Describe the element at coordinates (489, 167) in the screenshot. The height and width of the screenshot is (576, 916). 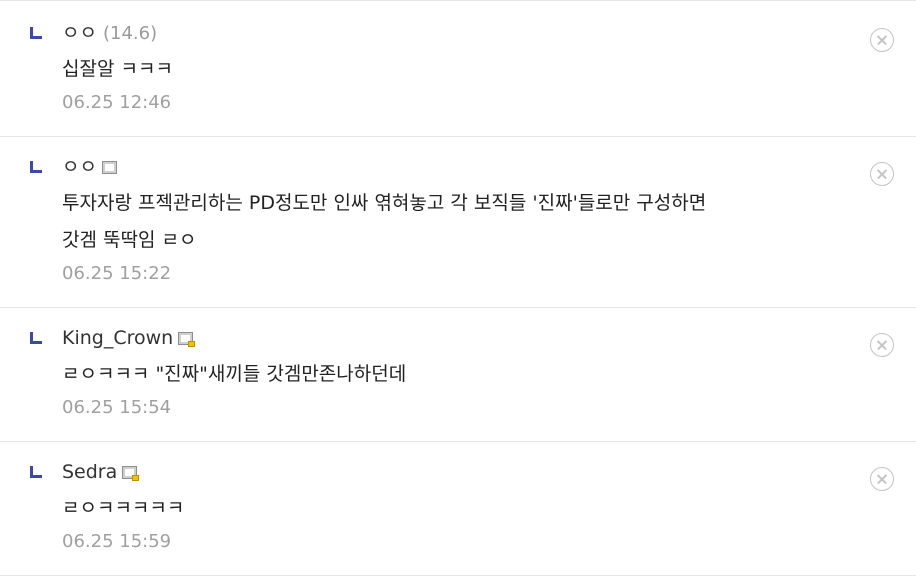
I see `comment-author-line: ㅇㅇ` at that location.